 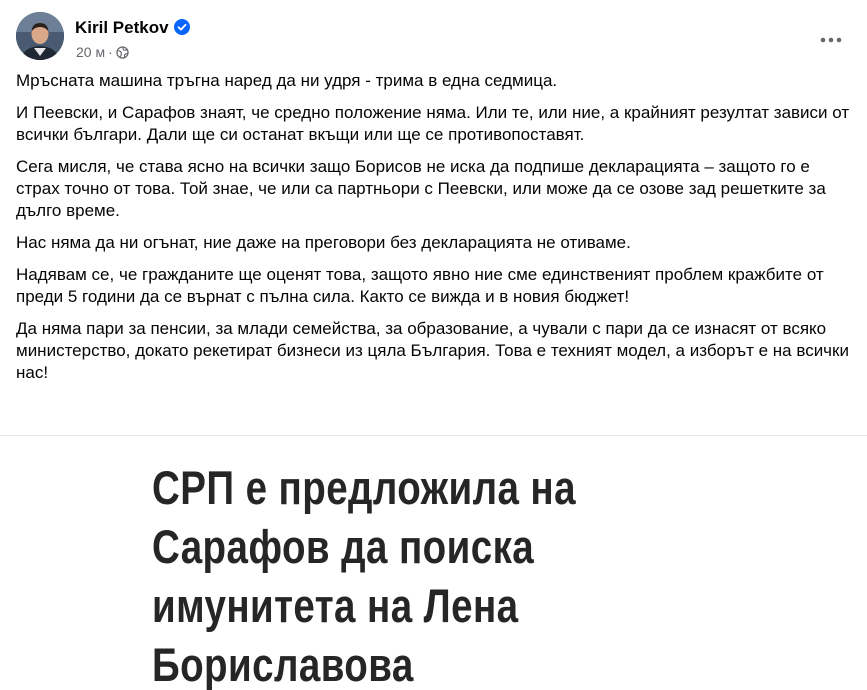 I want to click on author-name: Kiril Petkov, so click(x=132, y=29).